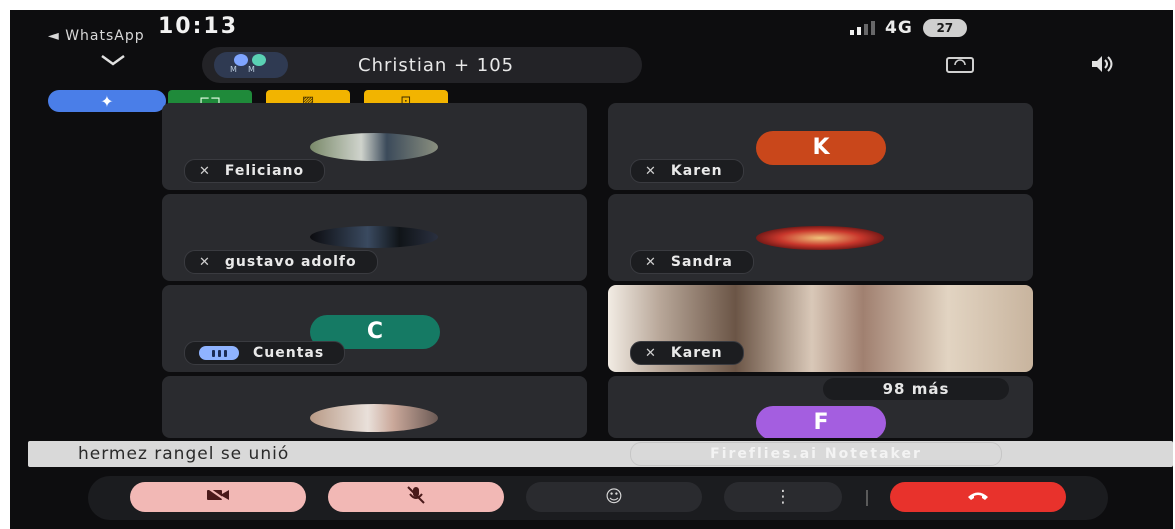 This screenshot has height=529, width=1175. I want to click on participant-tile: C Cuentas, so click(374, 328).